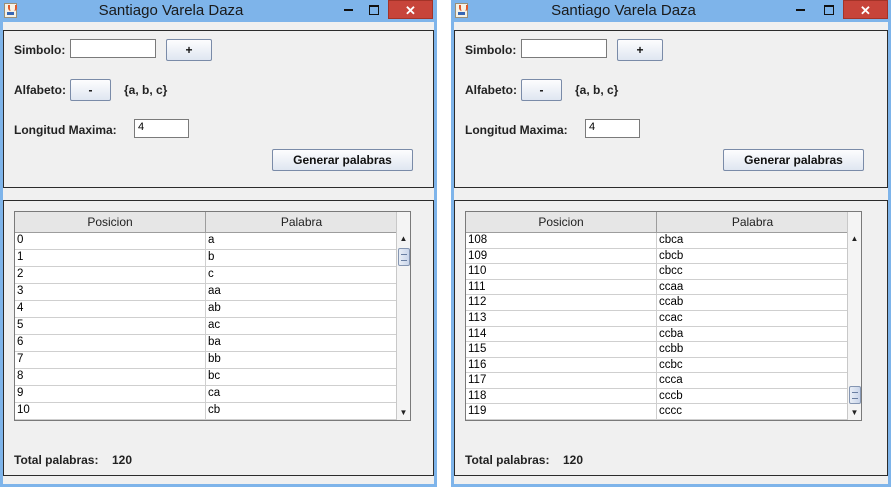 The image size is (891, 487). I want to click on table-row: 6 ba, so click(206, 343).